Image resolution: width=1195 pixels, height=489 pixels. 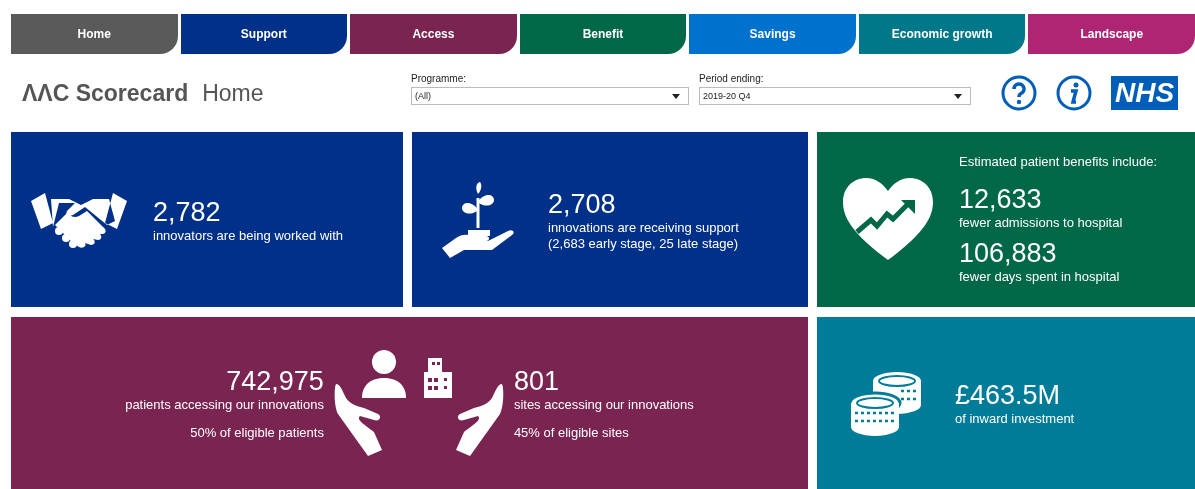 What do you see at coordinates (582, 203) in the screenshot?
I see `stat-value: 2,708` at bounding box center [582, 203].